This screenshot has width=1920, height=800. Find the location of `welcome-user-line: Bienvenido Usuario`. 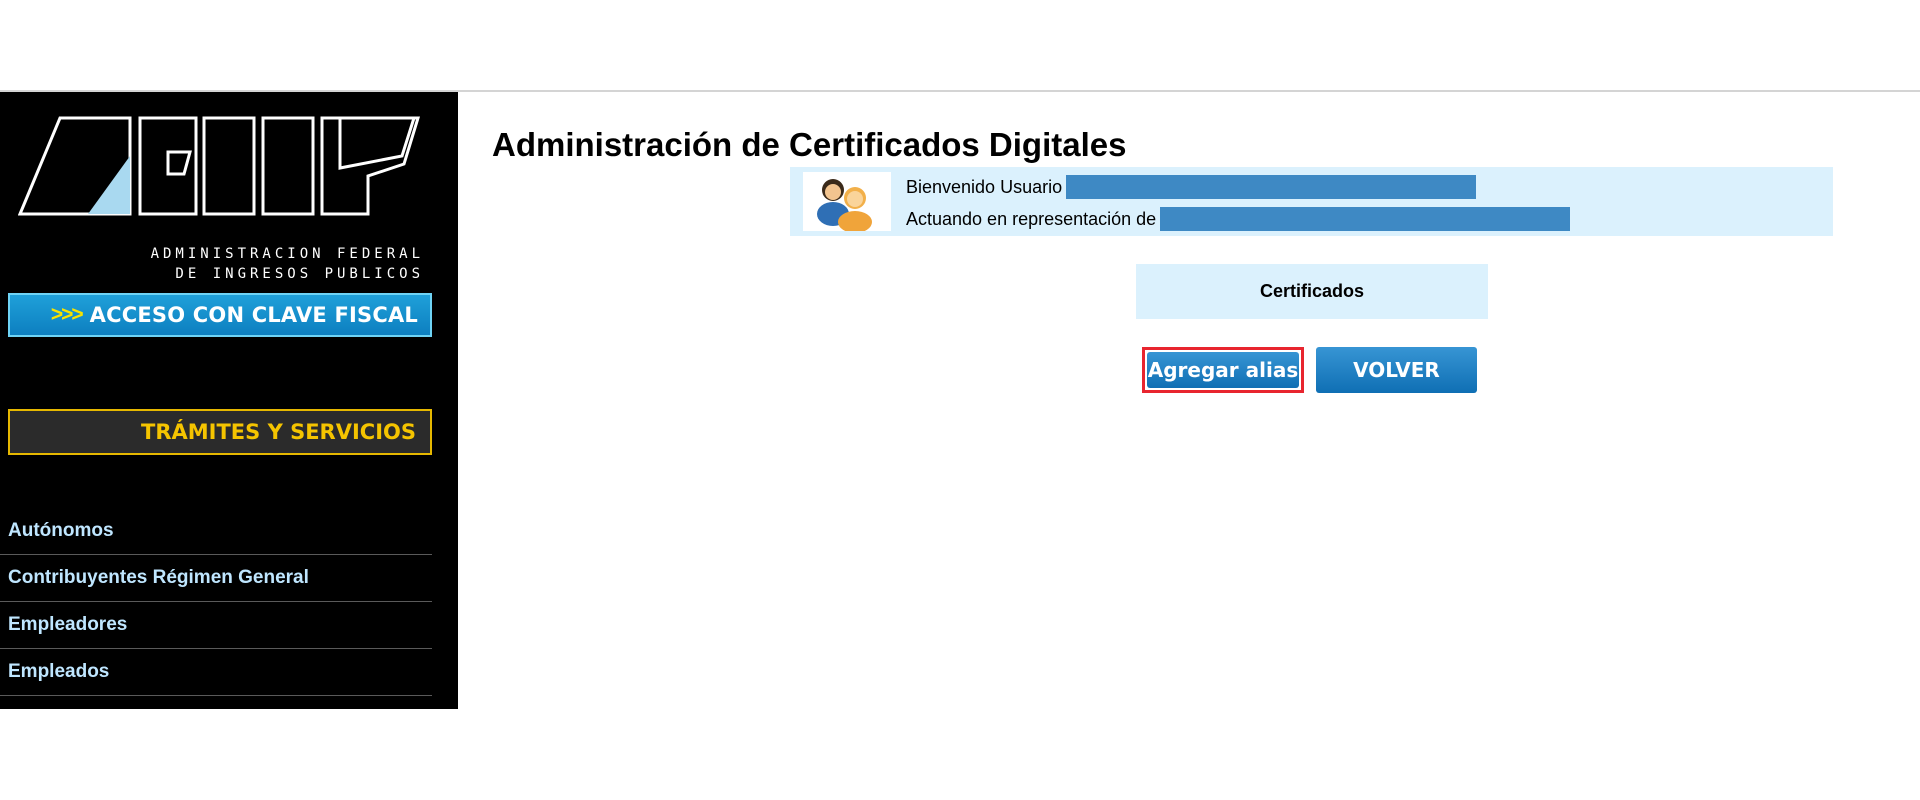

welcome-user-line: Bienvenido Usuario is located at coordinates (1191, 187).